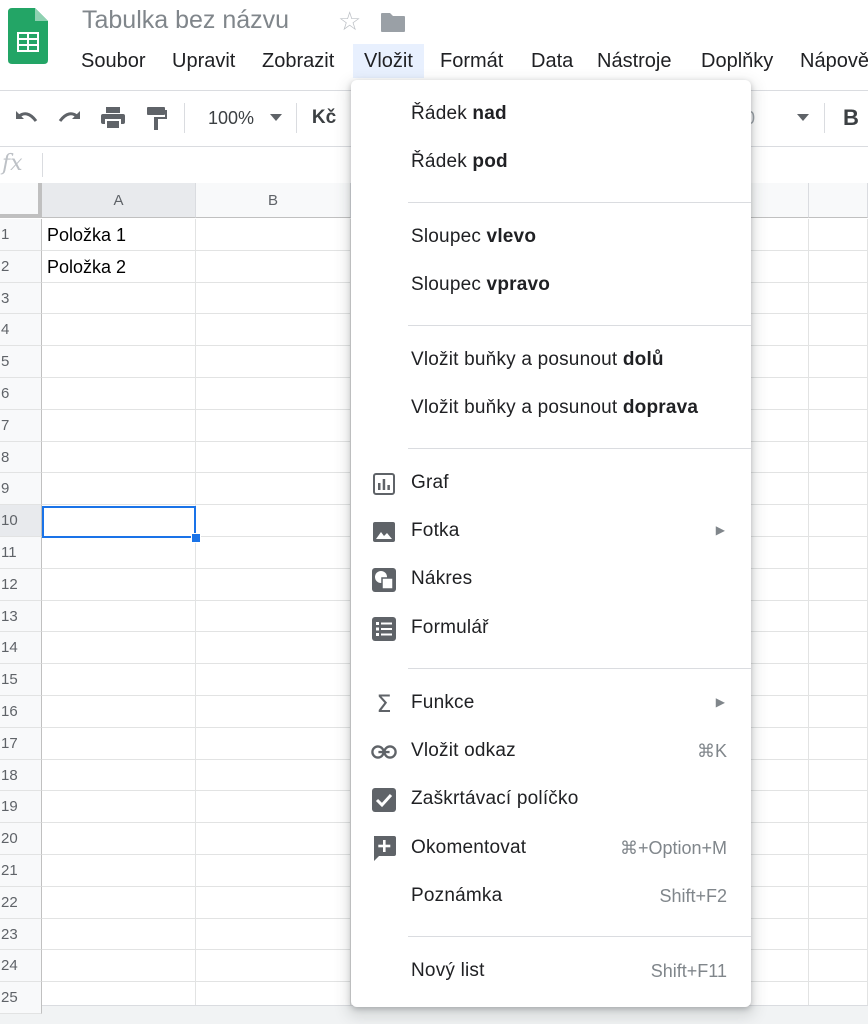 This screenshot has width=868, height=1024. What do you see at coordinates (551, 163) in the screenshot?
I see `insert-row-below: Řádek pod` at bounding box center [551, 163].